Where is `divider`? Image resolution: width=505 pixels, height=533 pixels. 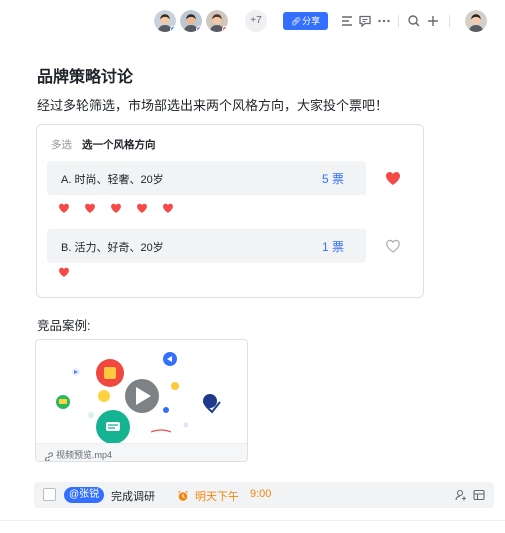
divider is located at coordinates (252, 520).